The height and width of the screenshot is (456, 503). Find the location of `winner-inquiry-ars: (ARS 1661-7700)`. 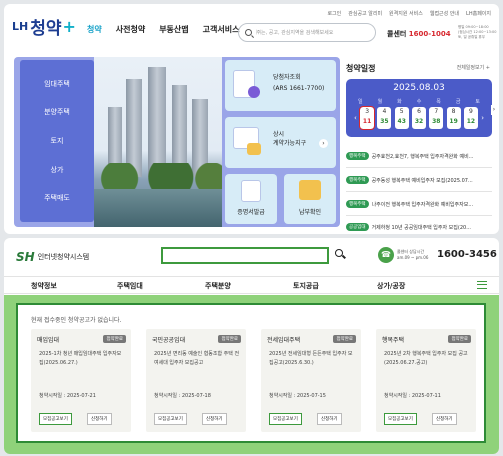

winner-inquiry-ars: (ARS 1661-7700) is located at coordinates (299, 88).